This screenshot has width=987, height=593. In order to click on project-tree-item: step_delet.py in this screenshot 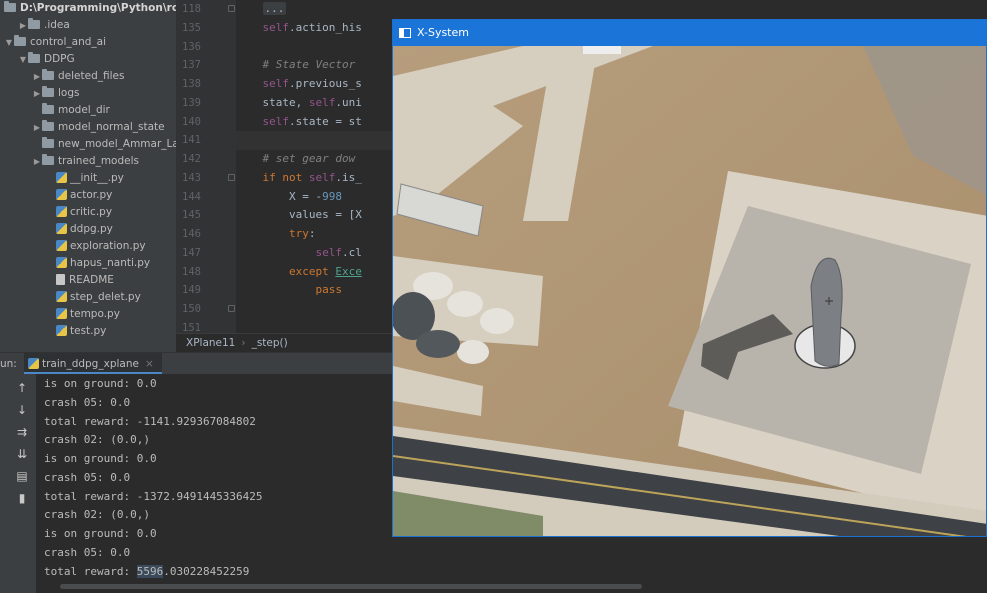, I will do `click(88, 297)`.